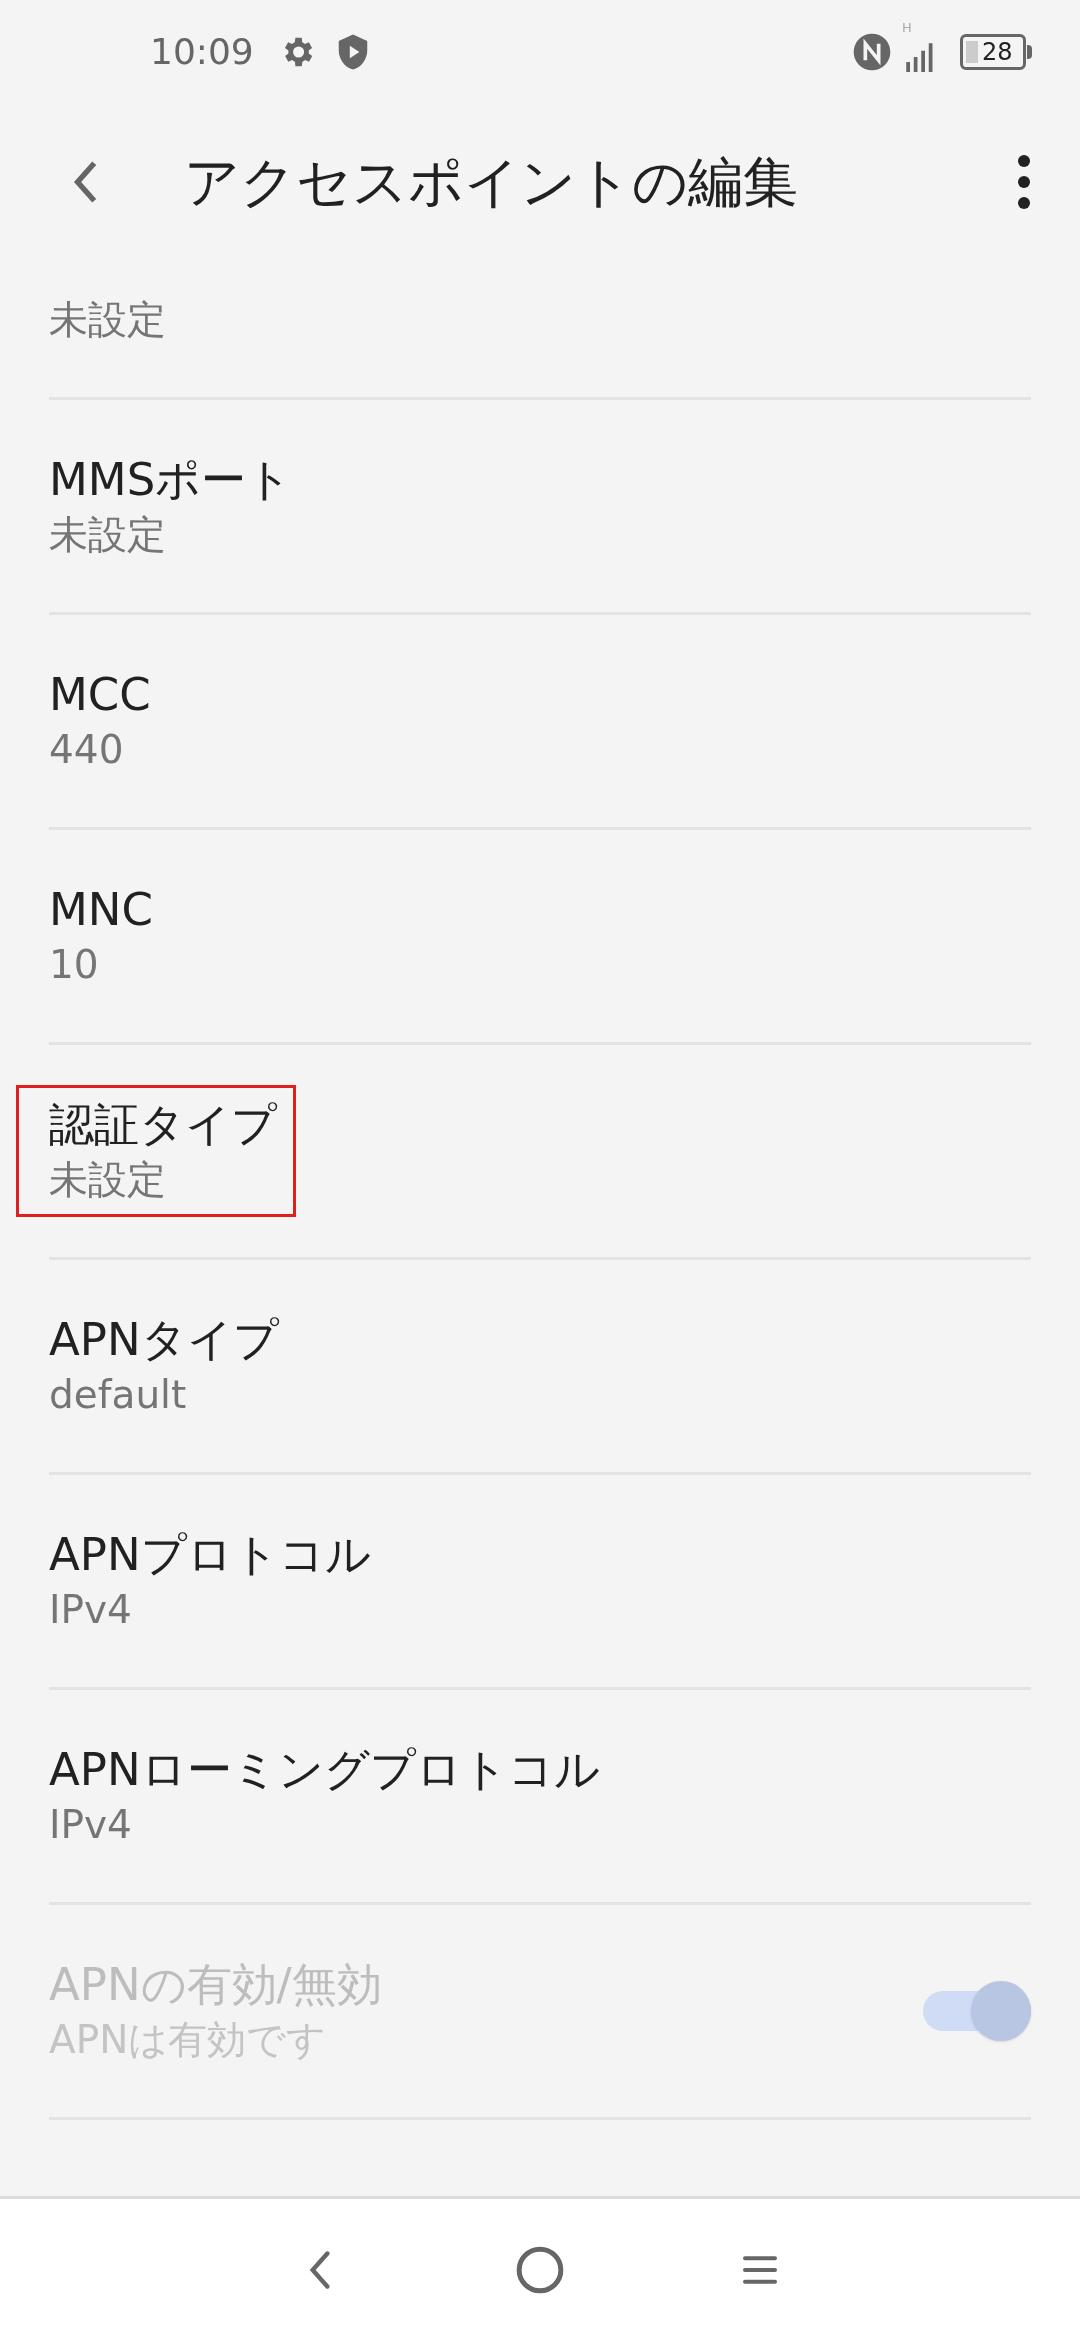  Describe the element at coordinates (324, 1770) in the screenshot. I see `setting-title: APNローミングプロトコル` at that location.